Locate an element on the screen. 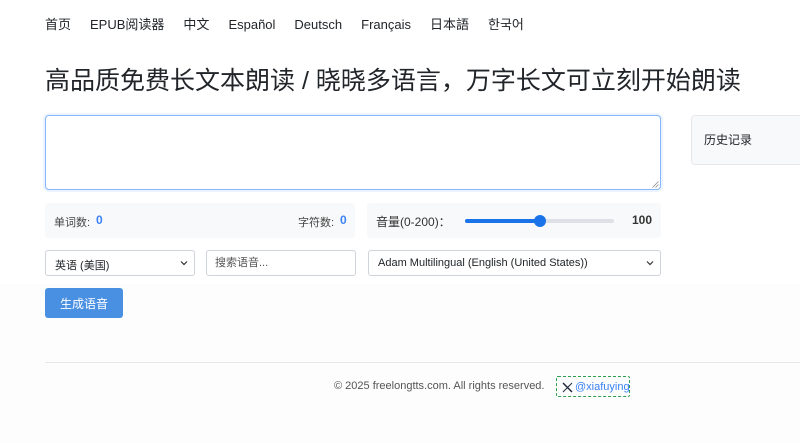 The height and width of the screenshot is (443, 800). volume-value: 100 is located at coordinates (641, 220).